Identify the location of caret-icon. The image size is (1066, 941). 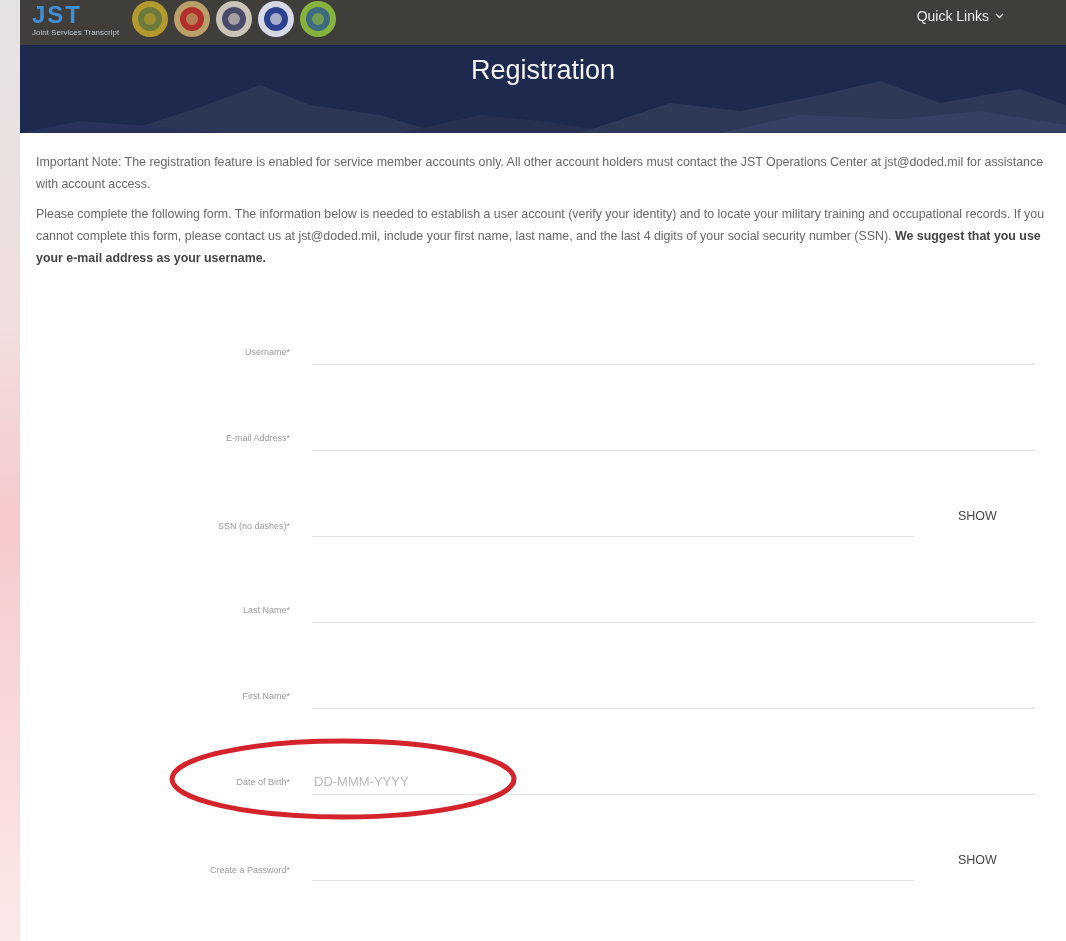
(999, 16).